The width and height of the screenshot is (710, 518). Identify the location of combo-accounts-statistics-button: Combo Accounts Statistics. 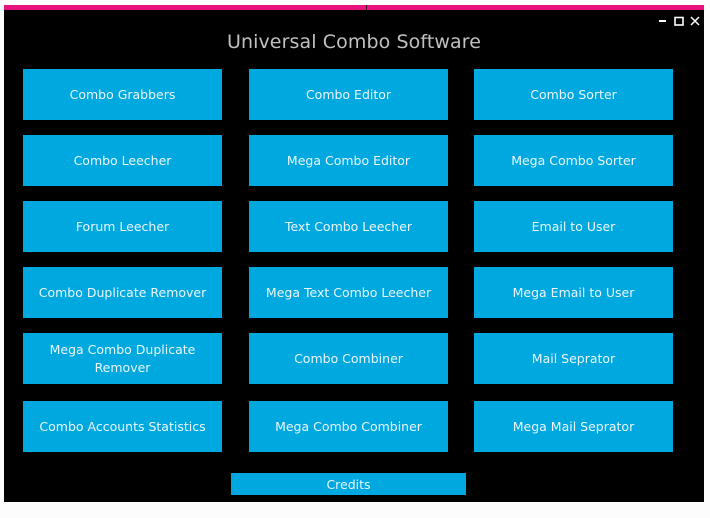
(122, 426).